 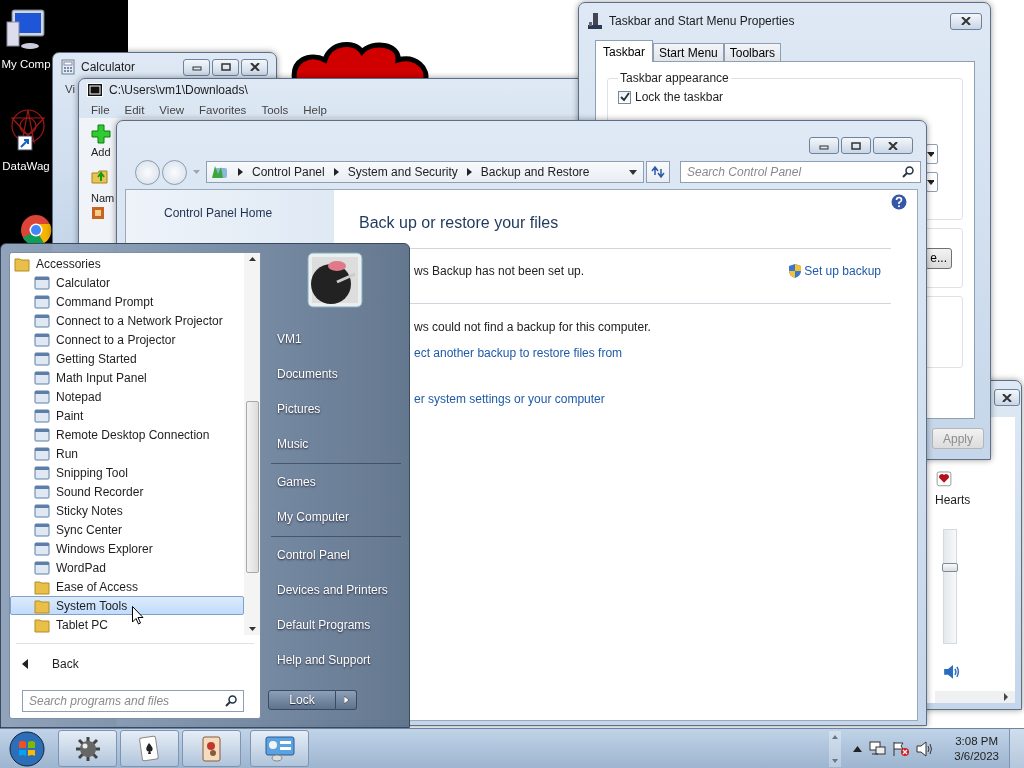 I want to click on clock: 3:08 PM 3/6/2023, so click(x=976, y=748).